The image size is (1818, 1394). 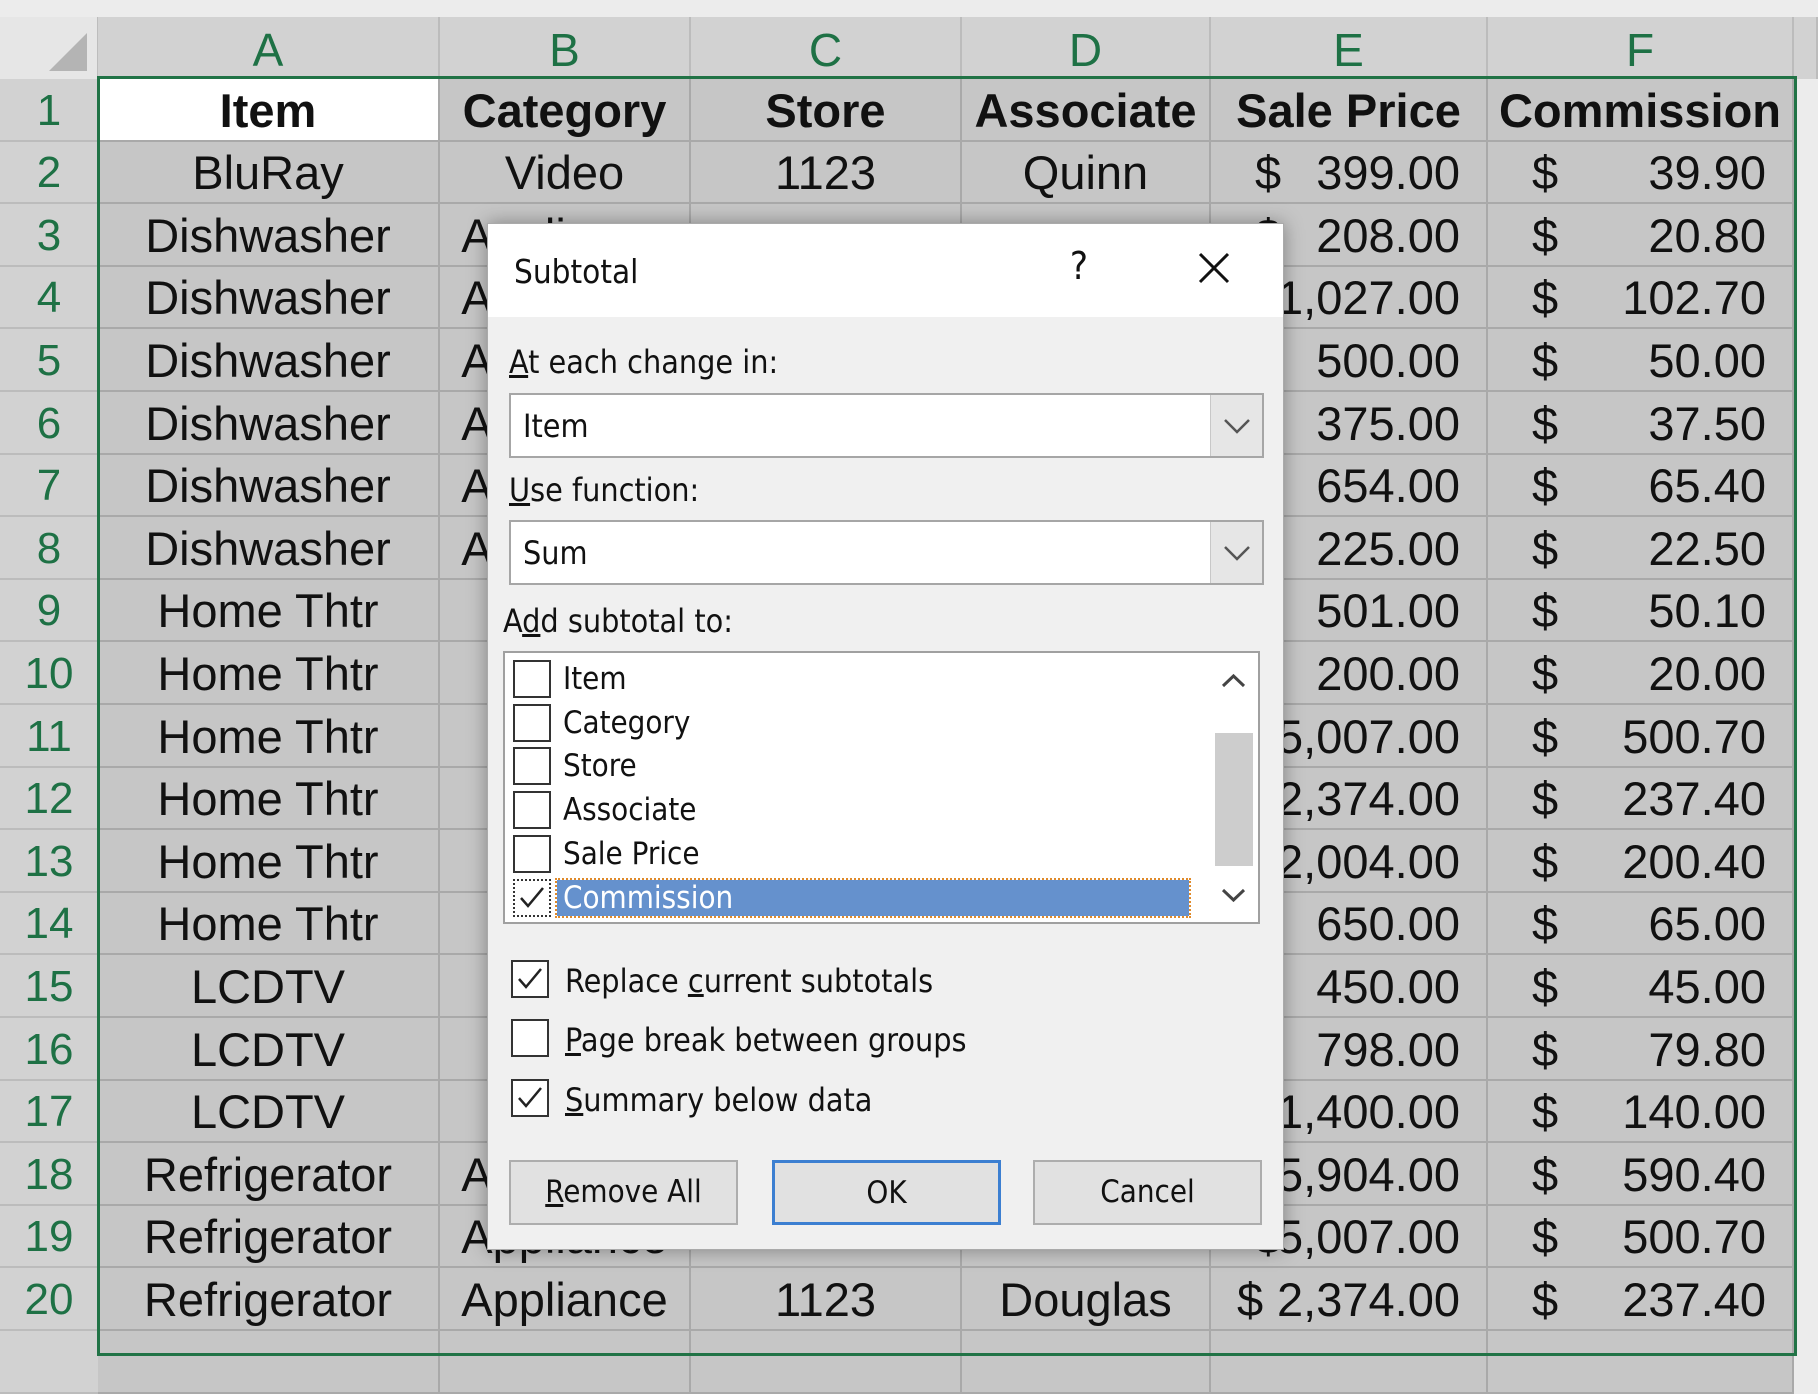 I want to click on ok-button: OK, so click(x=886, y=1192).